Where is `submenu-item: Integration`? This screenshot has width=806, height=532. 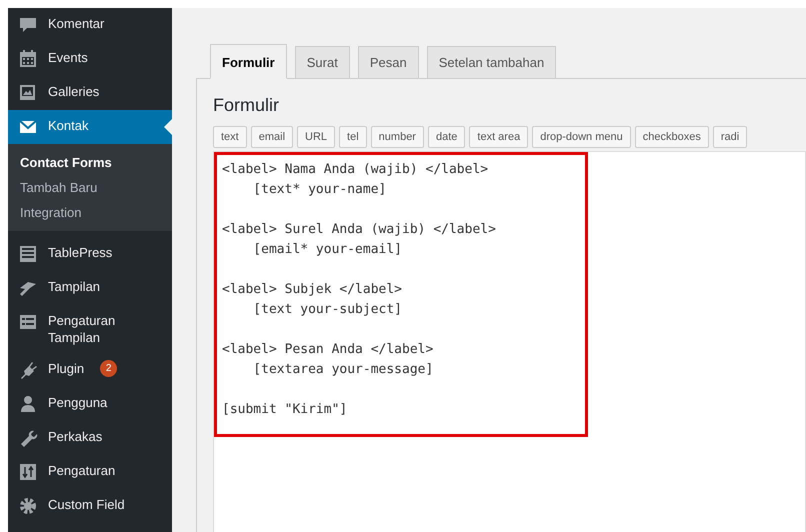 submenu-item: Integration is located at coordinates (90, 212).